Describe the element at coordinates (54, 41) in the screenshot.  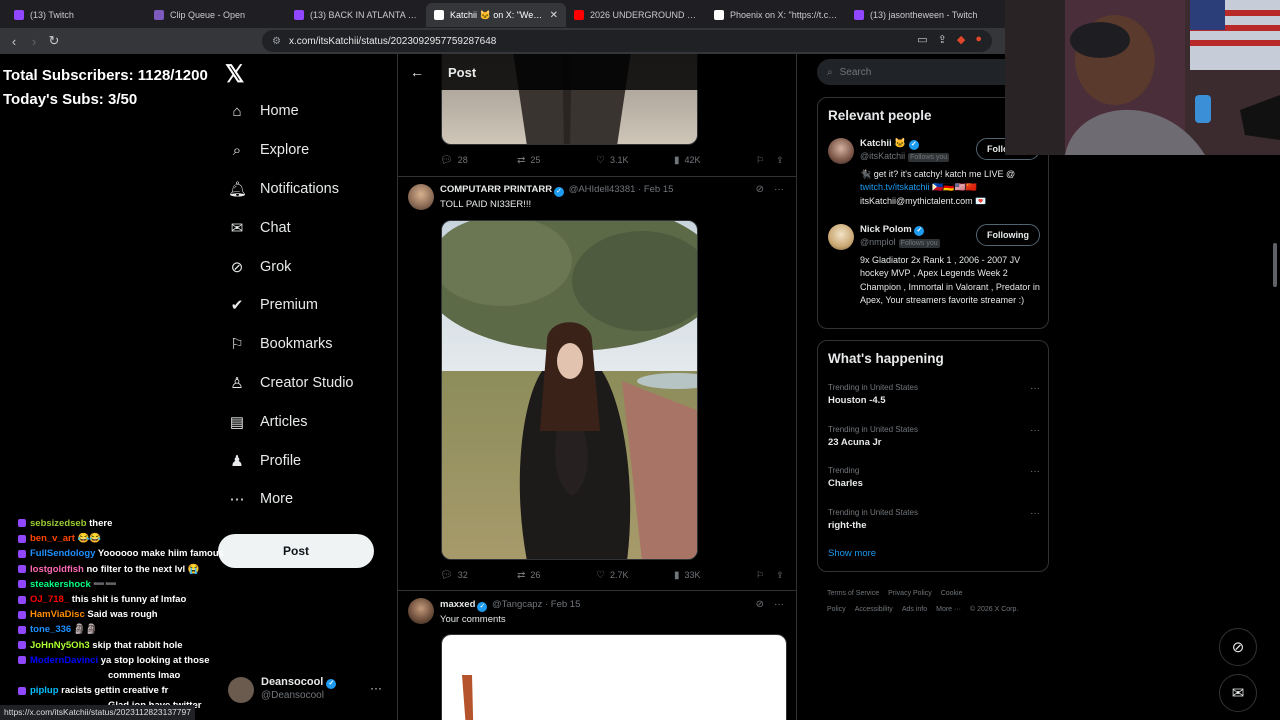
I see `reload-icon: ↻` at that location.